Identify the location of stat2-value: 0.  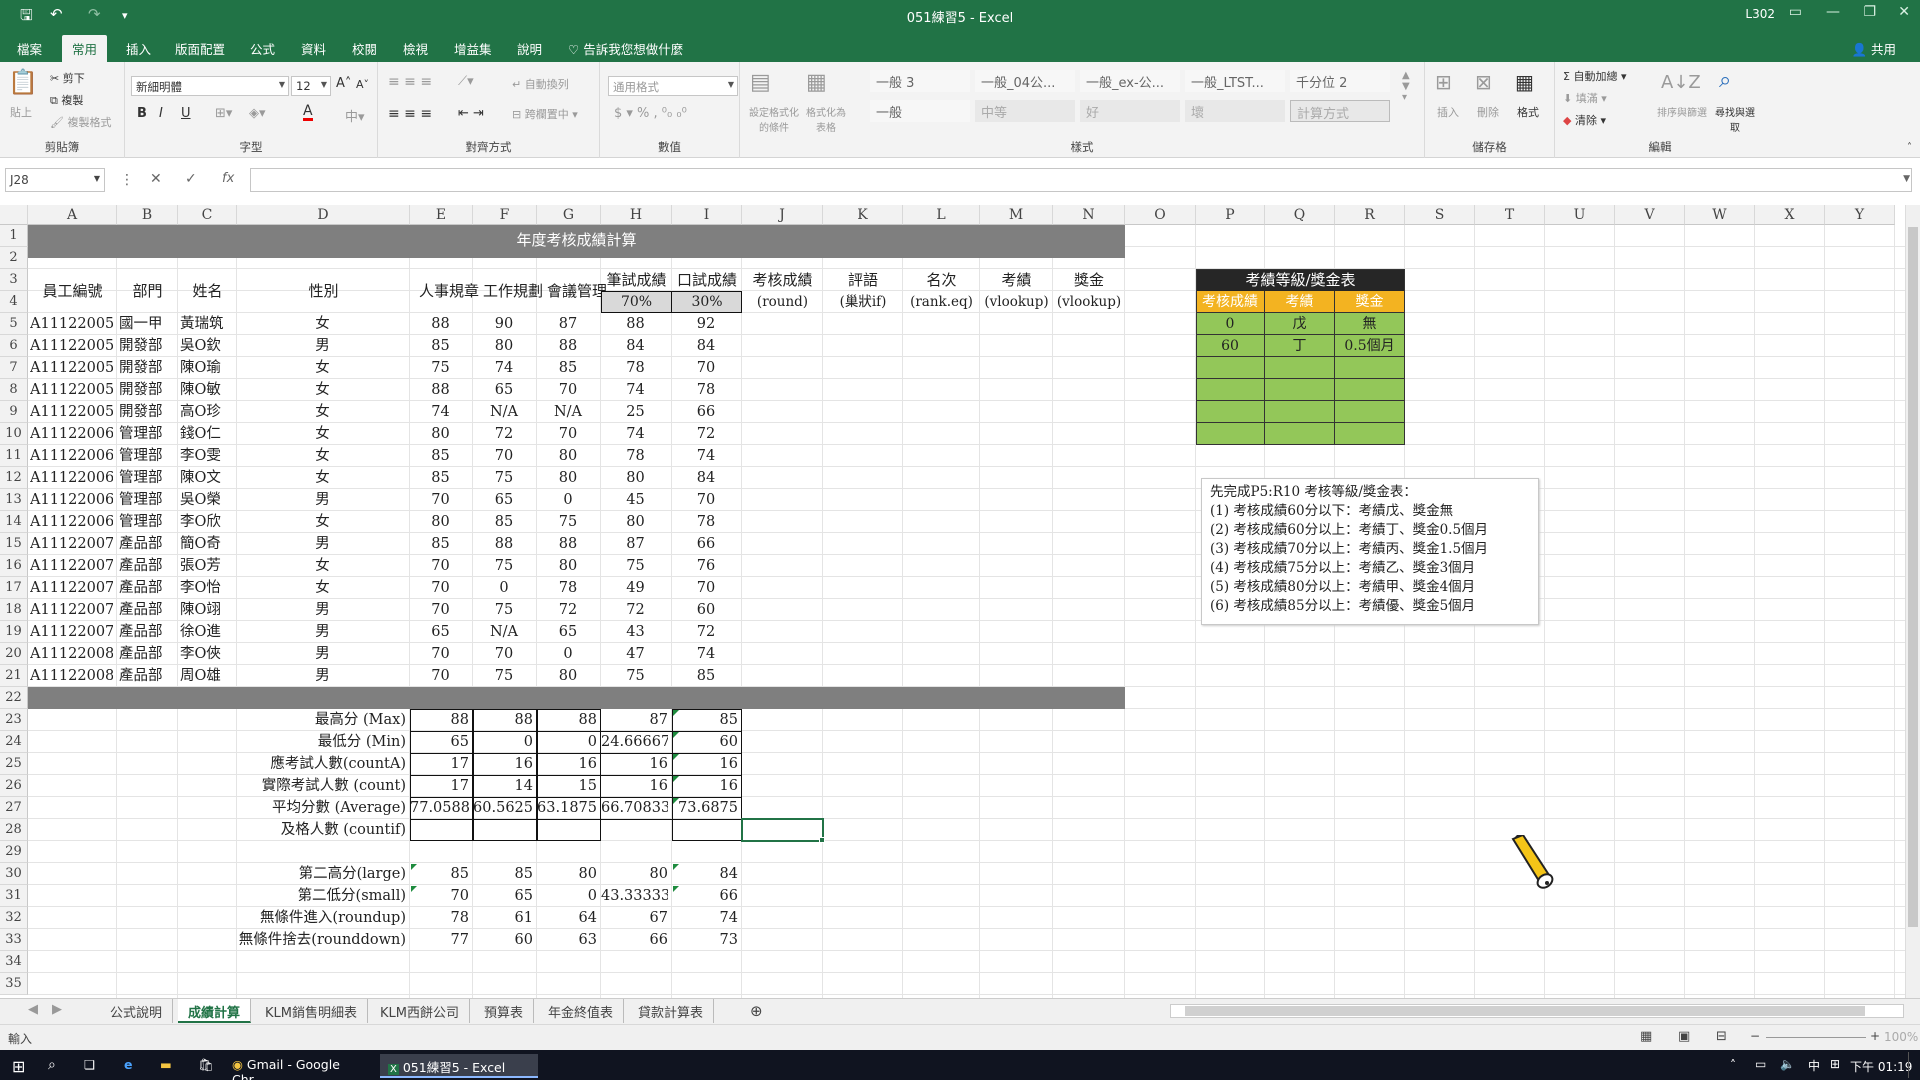
(567, 896).